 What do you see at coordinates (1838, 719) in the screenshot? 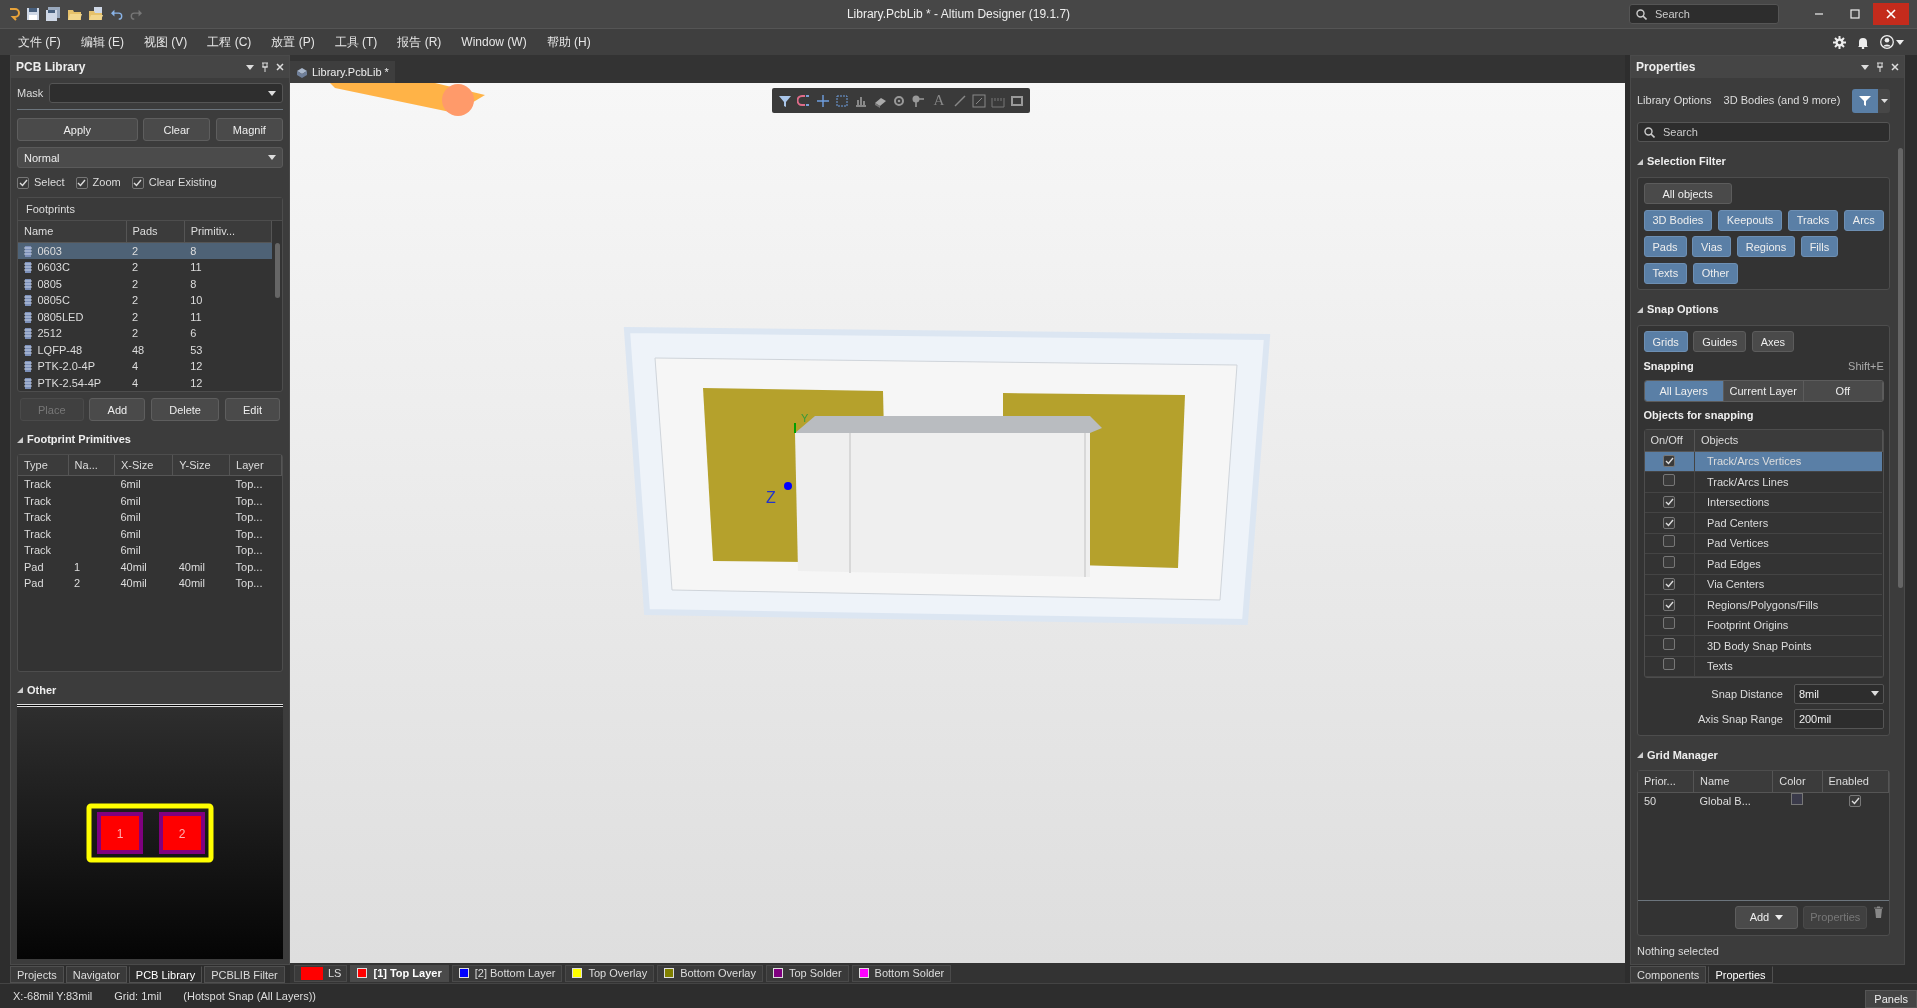
I see `input-field: 200mil` at bounding box center [1838, 719].